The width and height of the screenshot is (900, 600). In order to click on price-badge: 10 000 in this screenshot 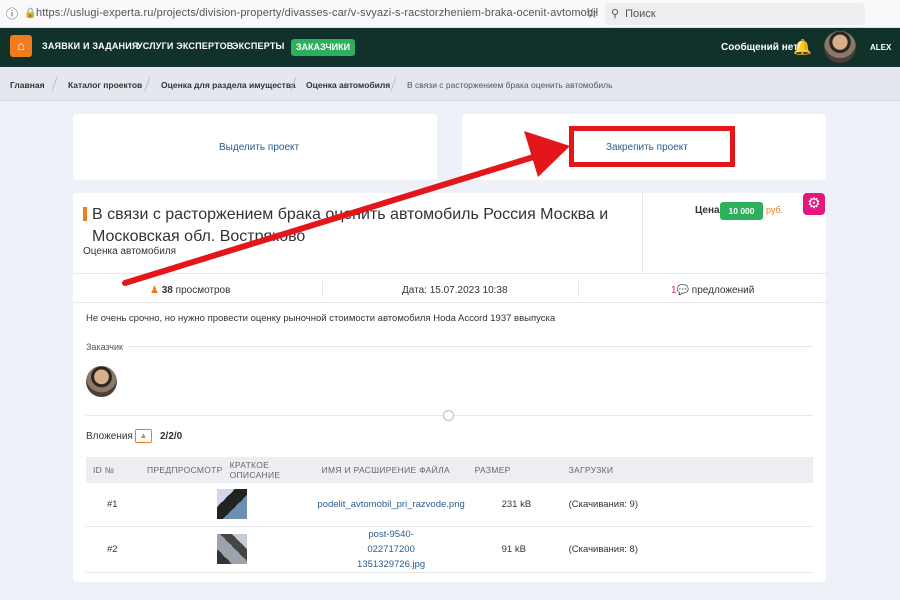, I will do `click(741, 211)`.